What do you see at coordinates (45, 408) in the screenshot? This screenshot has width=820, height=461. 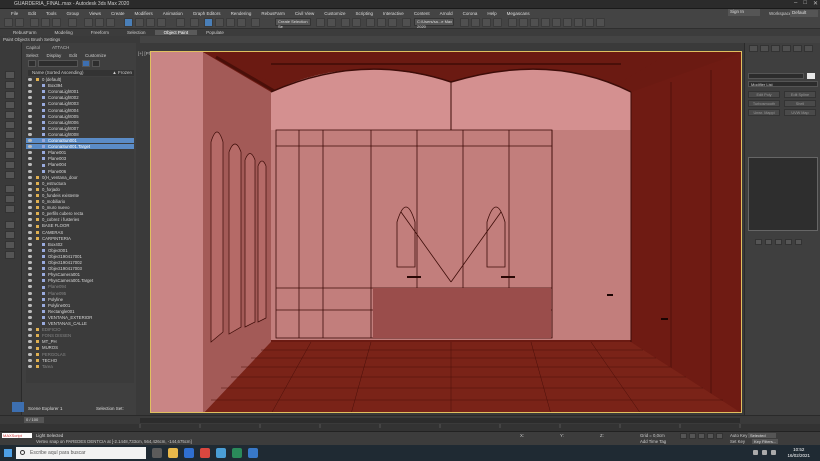 I see `scene-explorer-dropdown: Scene Explorer 1` at bounding box center [45, 408].